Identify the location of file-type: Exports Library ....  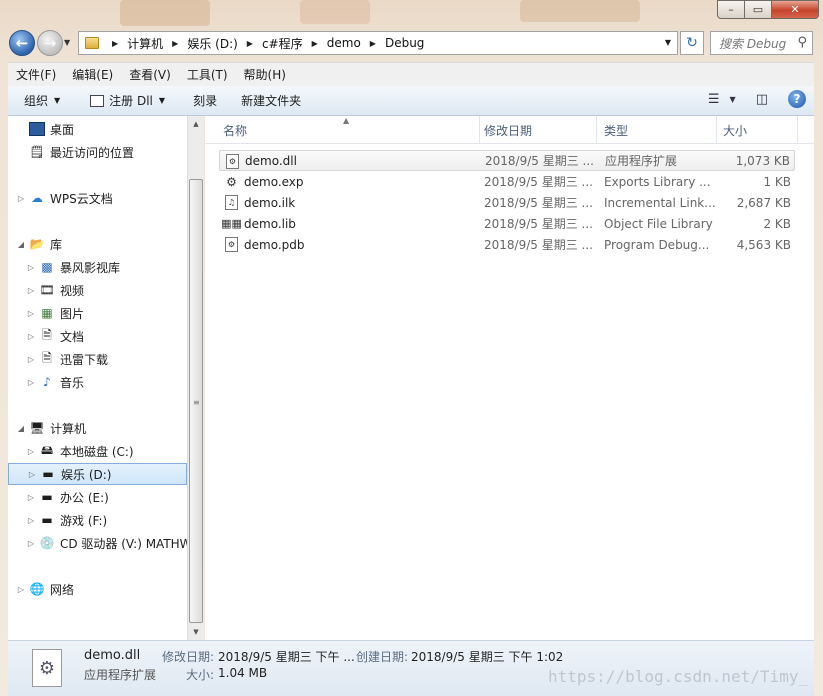
(657, 181).